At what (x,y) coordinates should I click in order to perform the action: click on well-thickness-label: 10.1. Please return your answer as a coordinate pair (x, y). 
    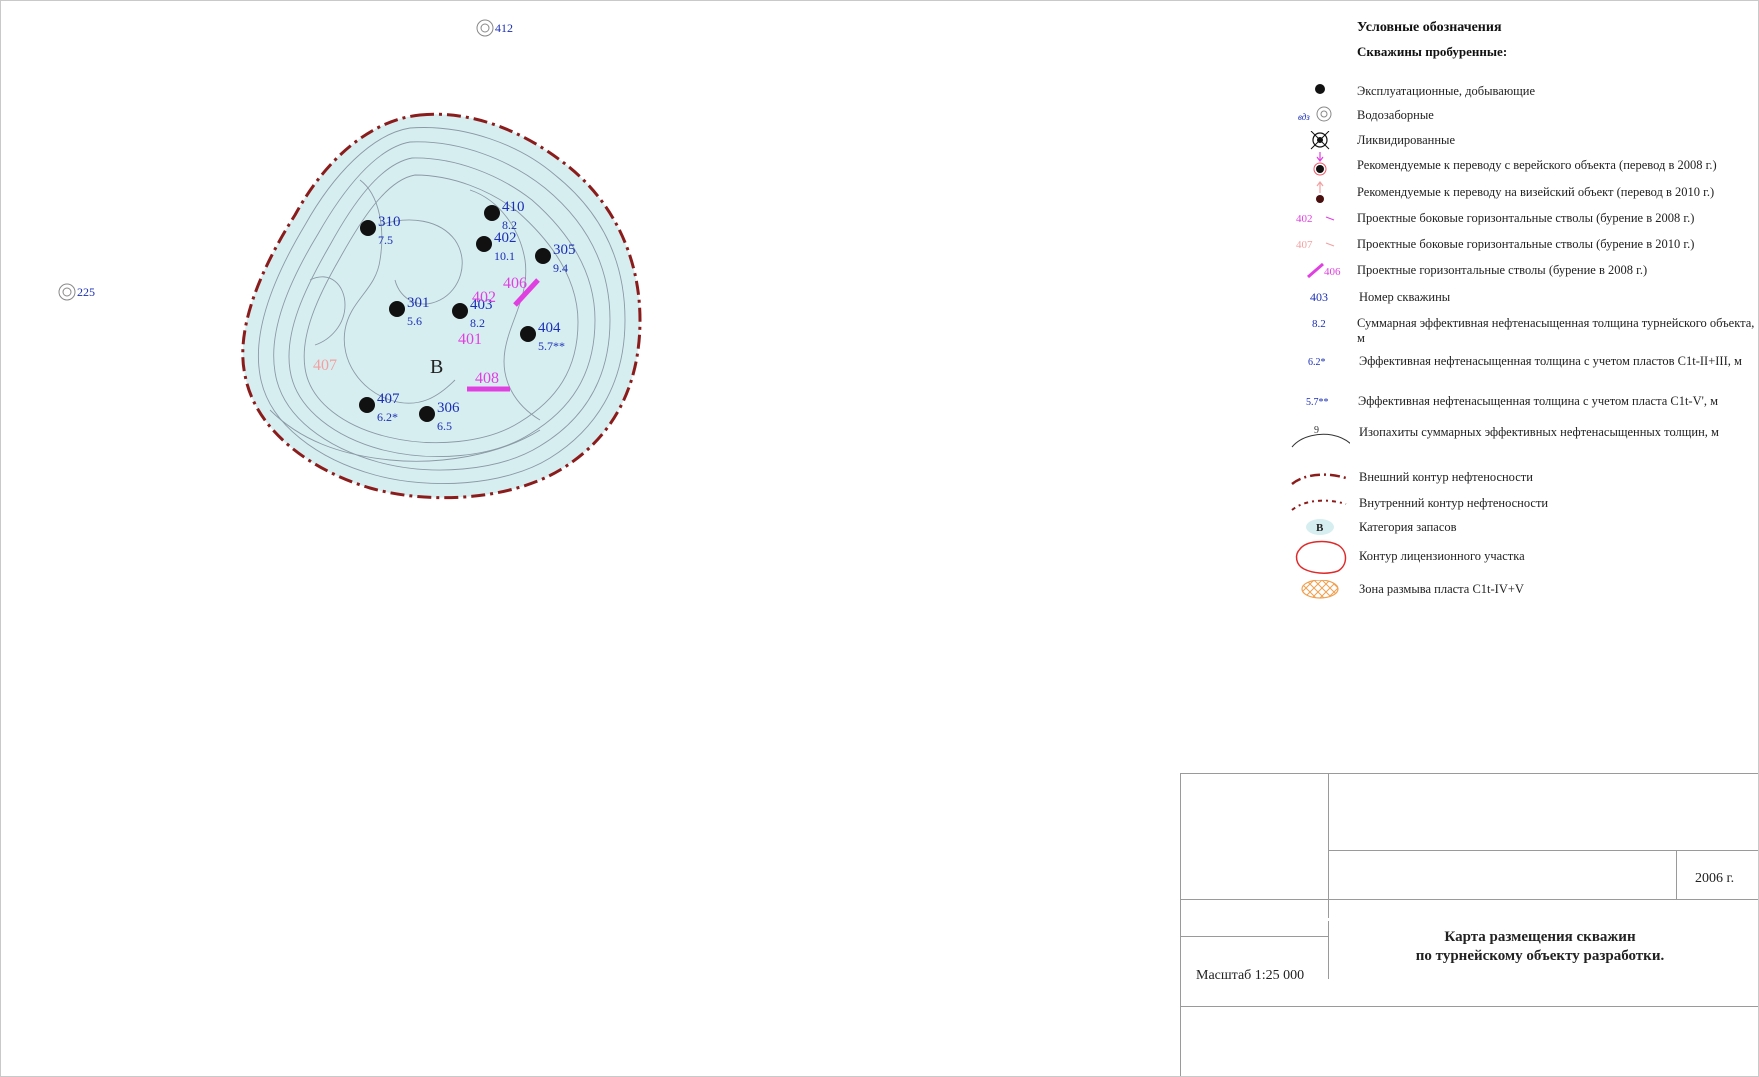
    Looking at the image, I should click on (504, 256).